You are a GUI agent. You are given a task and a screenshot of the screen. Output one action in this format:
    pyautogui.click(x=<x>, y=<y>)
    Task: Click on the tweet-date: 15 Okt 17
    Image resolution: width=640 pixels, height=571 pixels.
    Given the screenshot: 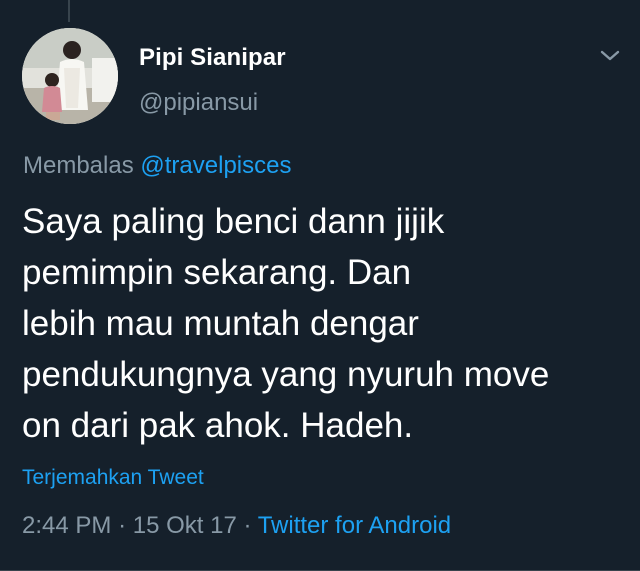 What is the action you would take?
    pyautogui.click(x=185, y=525)
    